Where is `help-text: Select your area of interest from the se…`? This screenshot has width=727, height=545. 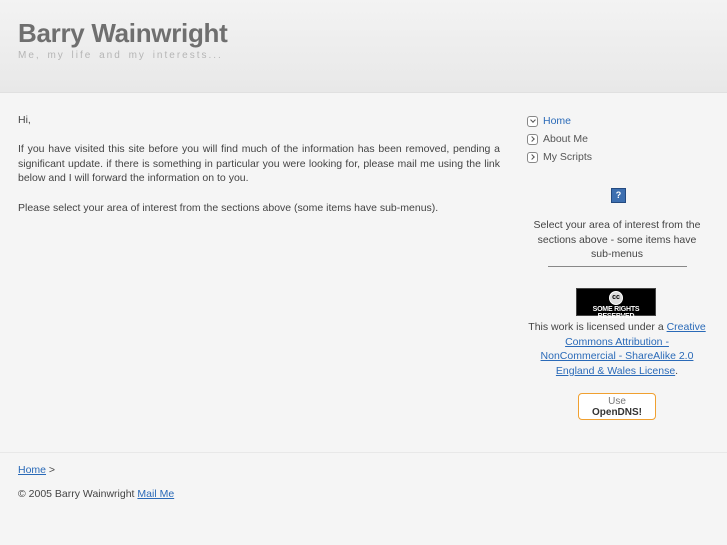 help-text: Select your area of interest from the se… is located at coordinates (617, 240).